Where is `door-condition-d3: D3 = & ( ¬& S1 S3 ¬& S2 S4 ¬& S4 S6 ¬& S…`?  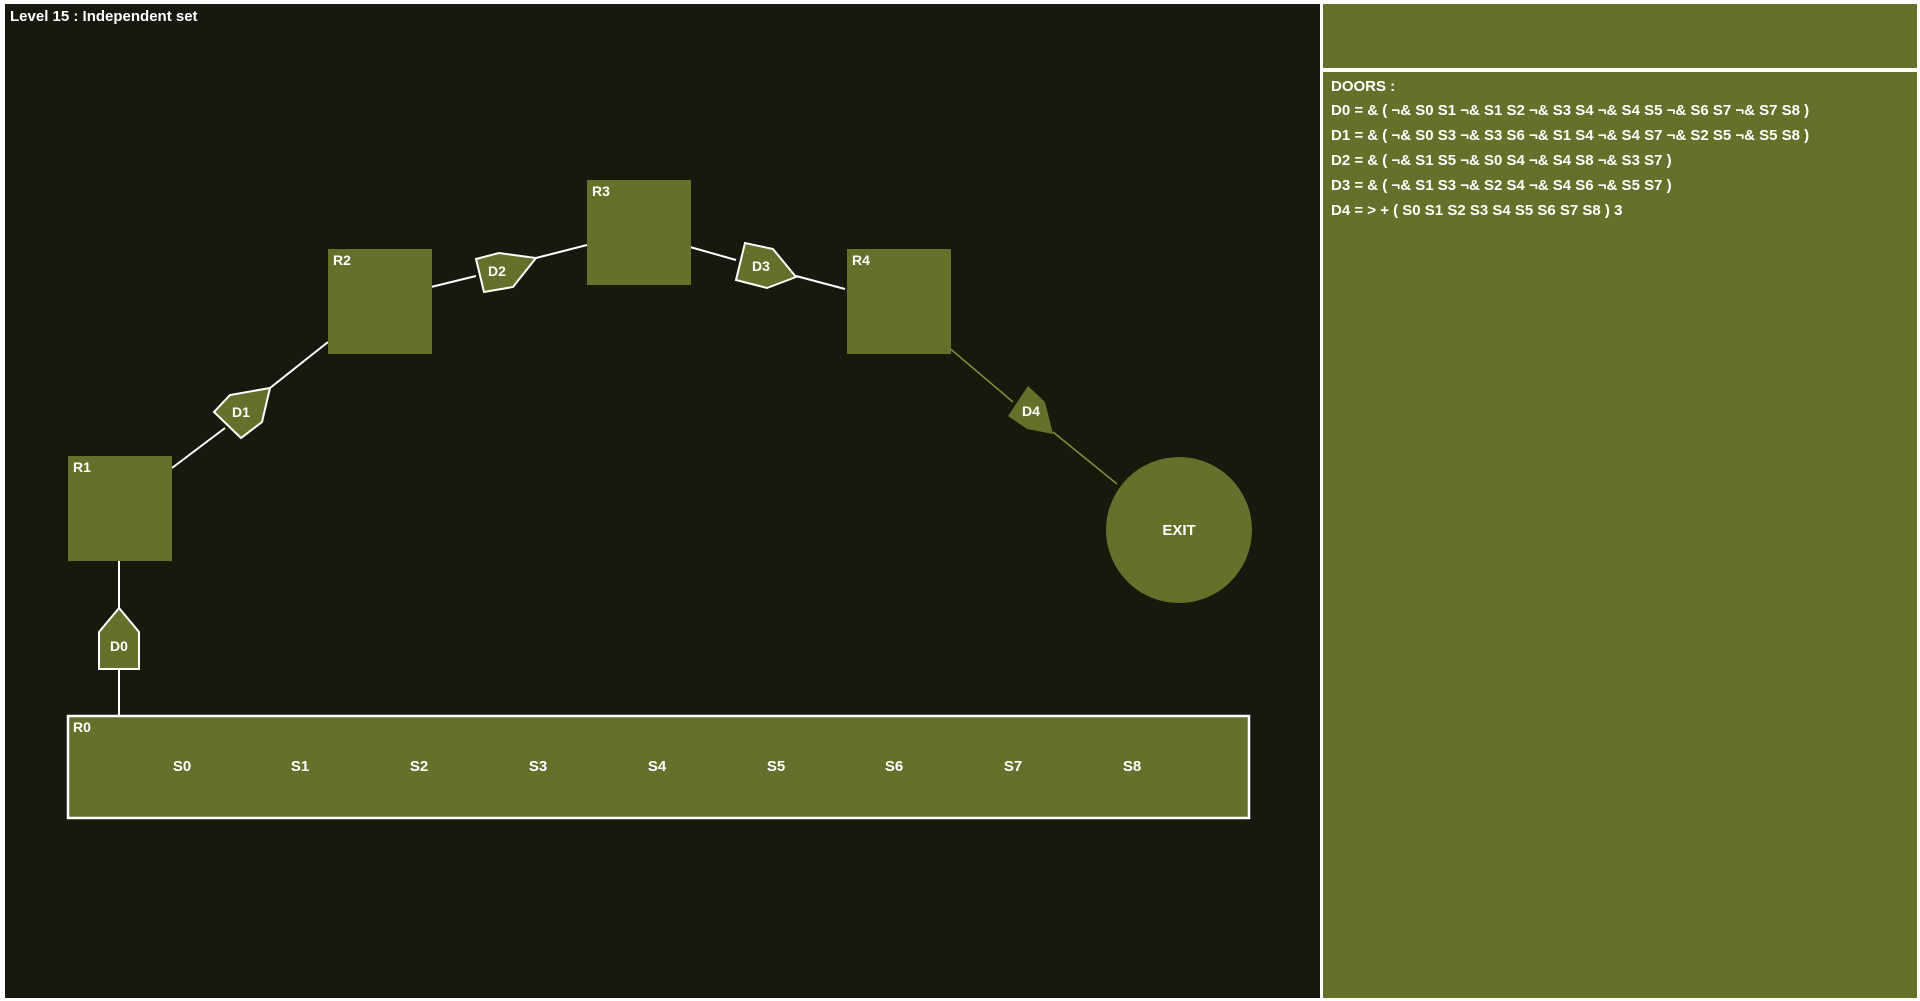
door-condition-d3: D3 = & ( ¬& S1 S3 ¬& S2 S4 ¬& S4 S6 ¬& S… is located at coordinates (1501, 185).